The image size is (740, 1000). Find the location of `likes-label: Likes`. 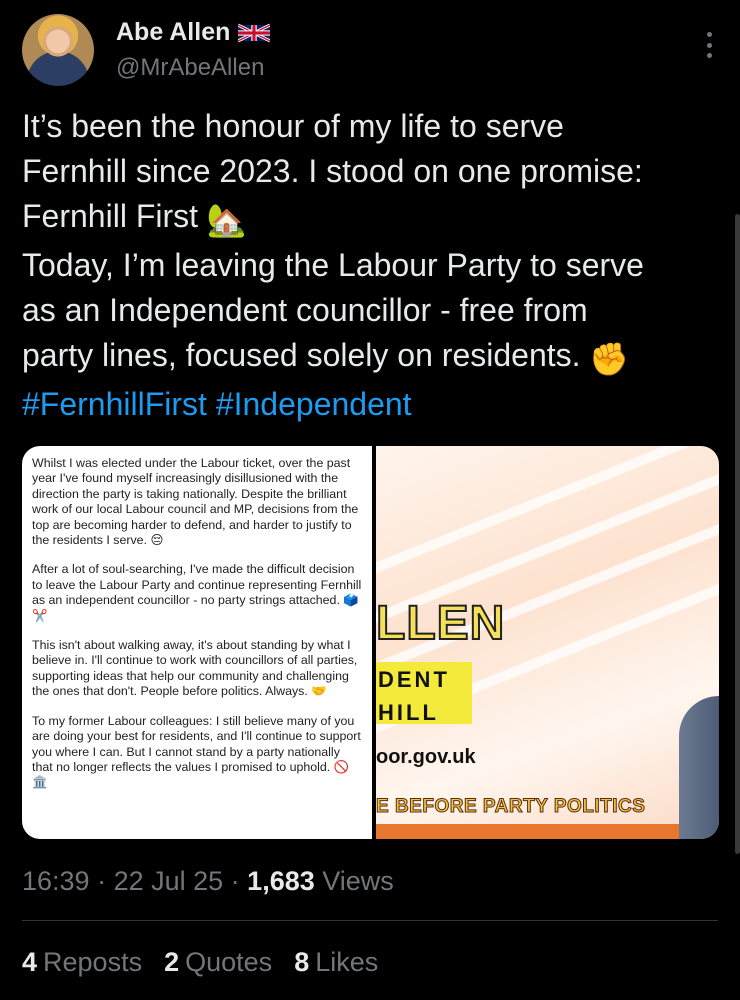

likes-label: Likes is located at coordinates (347, 962).